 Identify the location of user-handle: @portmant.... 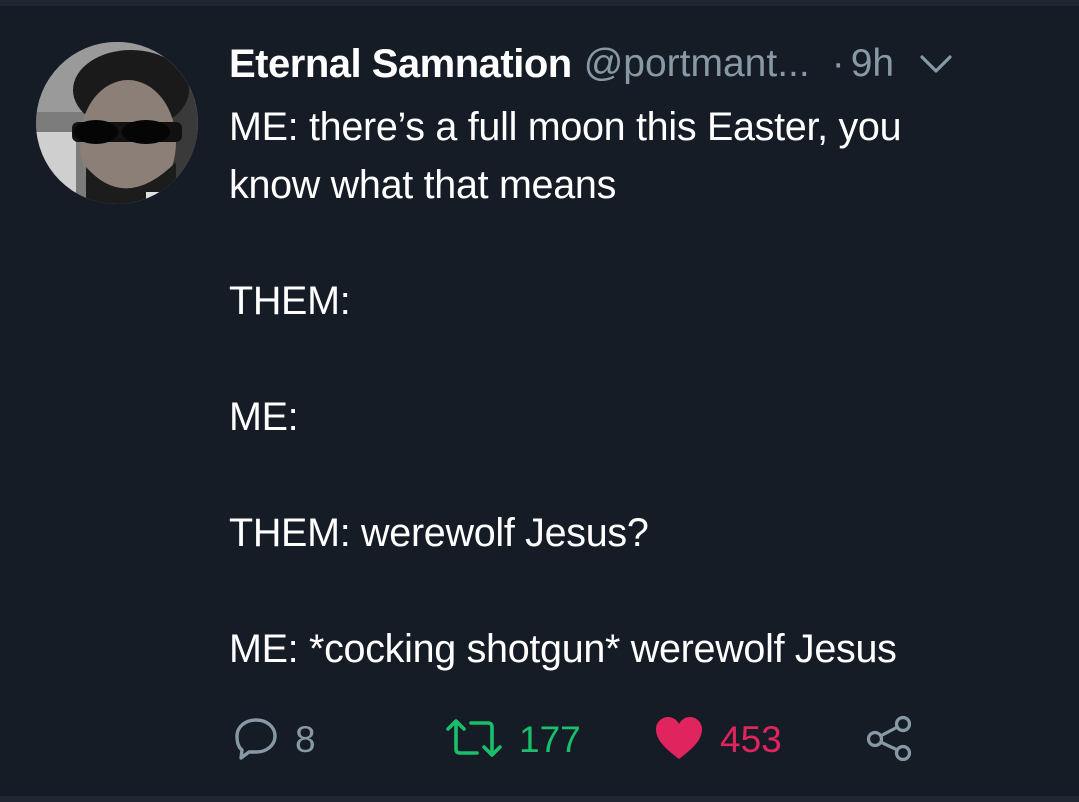
(697, 64).